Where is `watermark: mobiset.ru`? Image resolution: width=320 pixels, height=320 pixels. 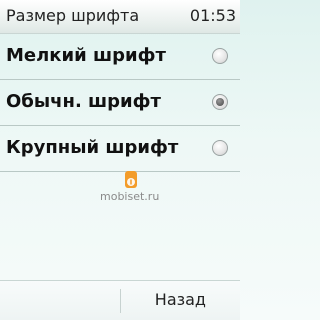
watermark: mobiset.ru is located at coordinates (138, 190).